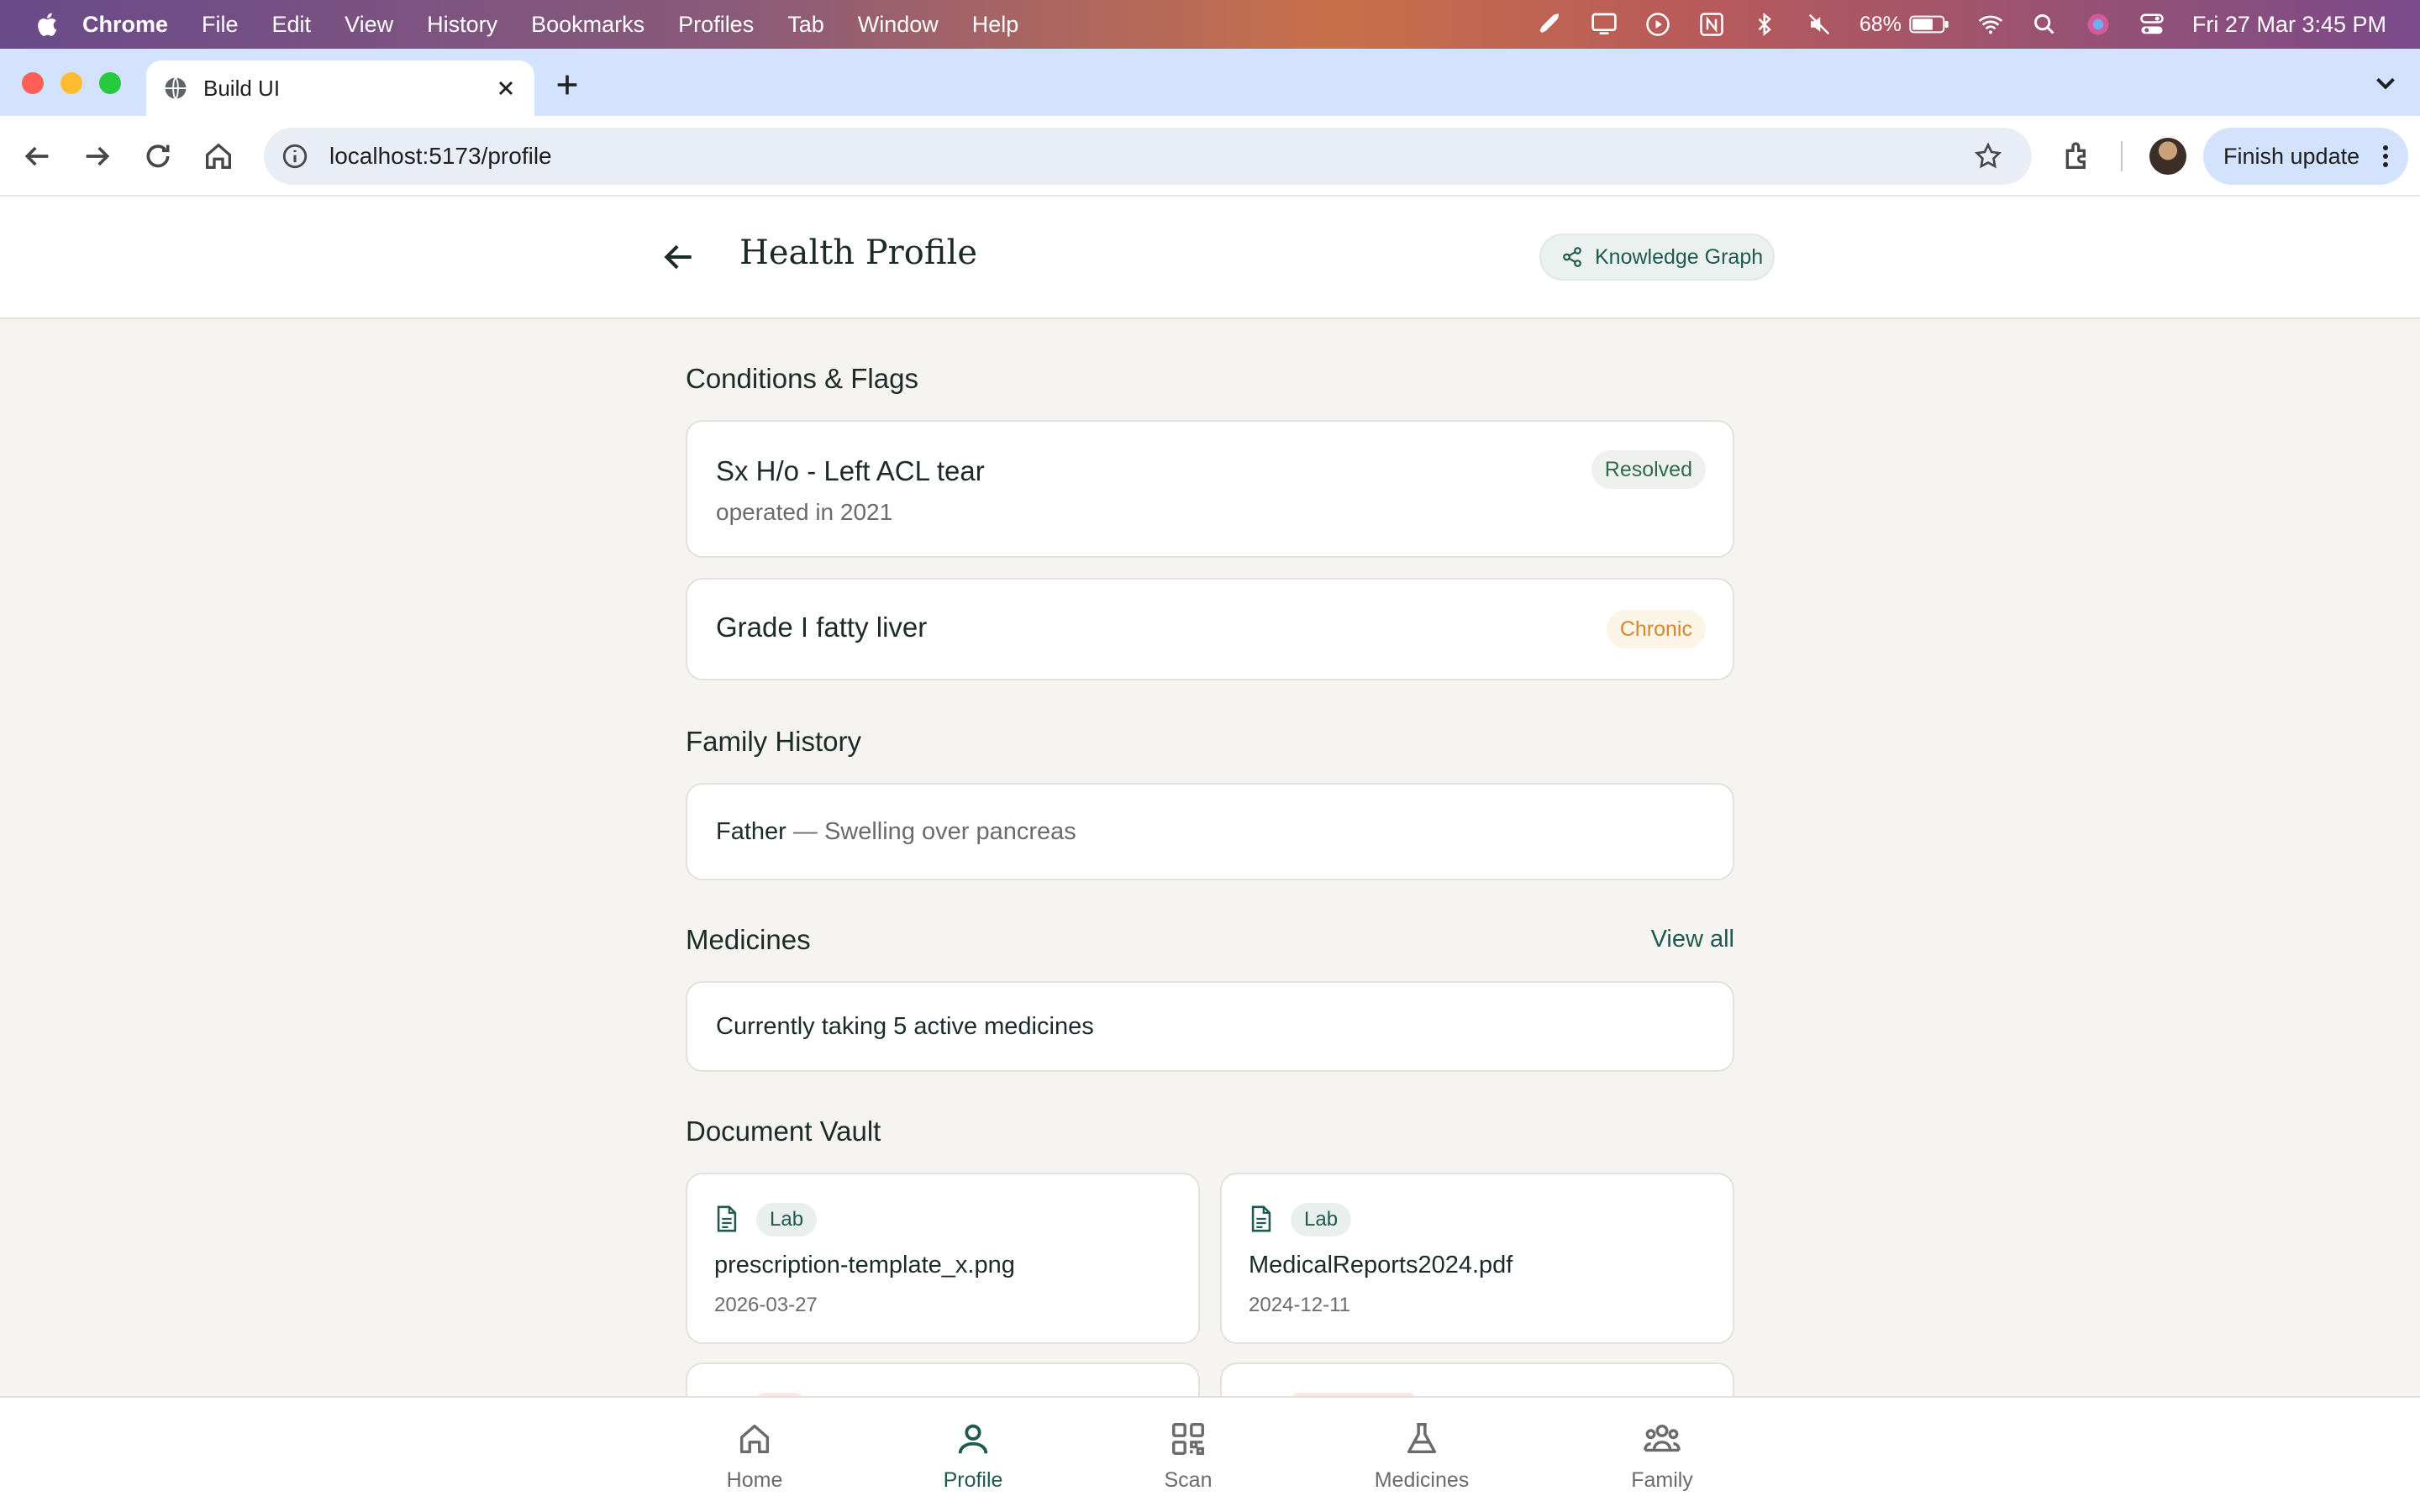 The width and height of the screenshot is (2420, 1512). I want to click on condition-detail: operated in 2021, so click(804, 512).